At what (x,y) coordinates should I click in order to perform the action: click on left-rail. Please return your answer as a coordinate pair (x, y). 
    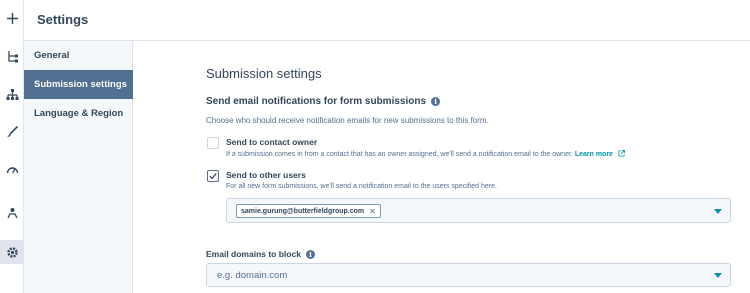
    Looking at the image, I should click on (12, 146).